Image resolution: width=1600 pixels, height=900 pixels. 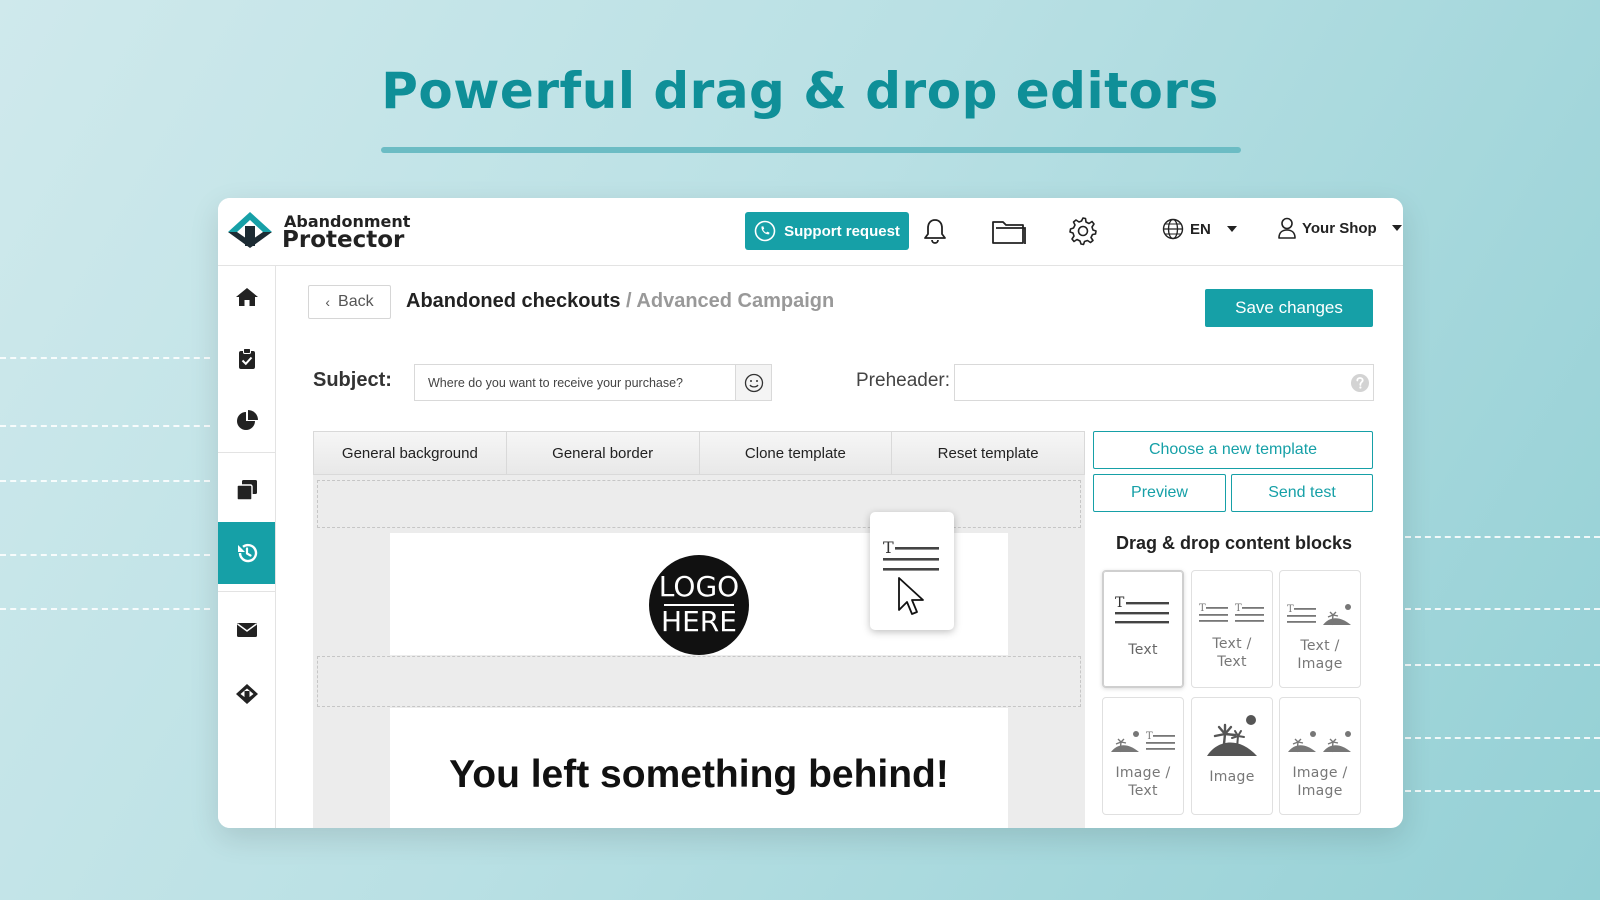 What do you see at coordinates (352, 380) in the screenshot?
I see `subject-label: Subject:` at bounding box center [352, 380].